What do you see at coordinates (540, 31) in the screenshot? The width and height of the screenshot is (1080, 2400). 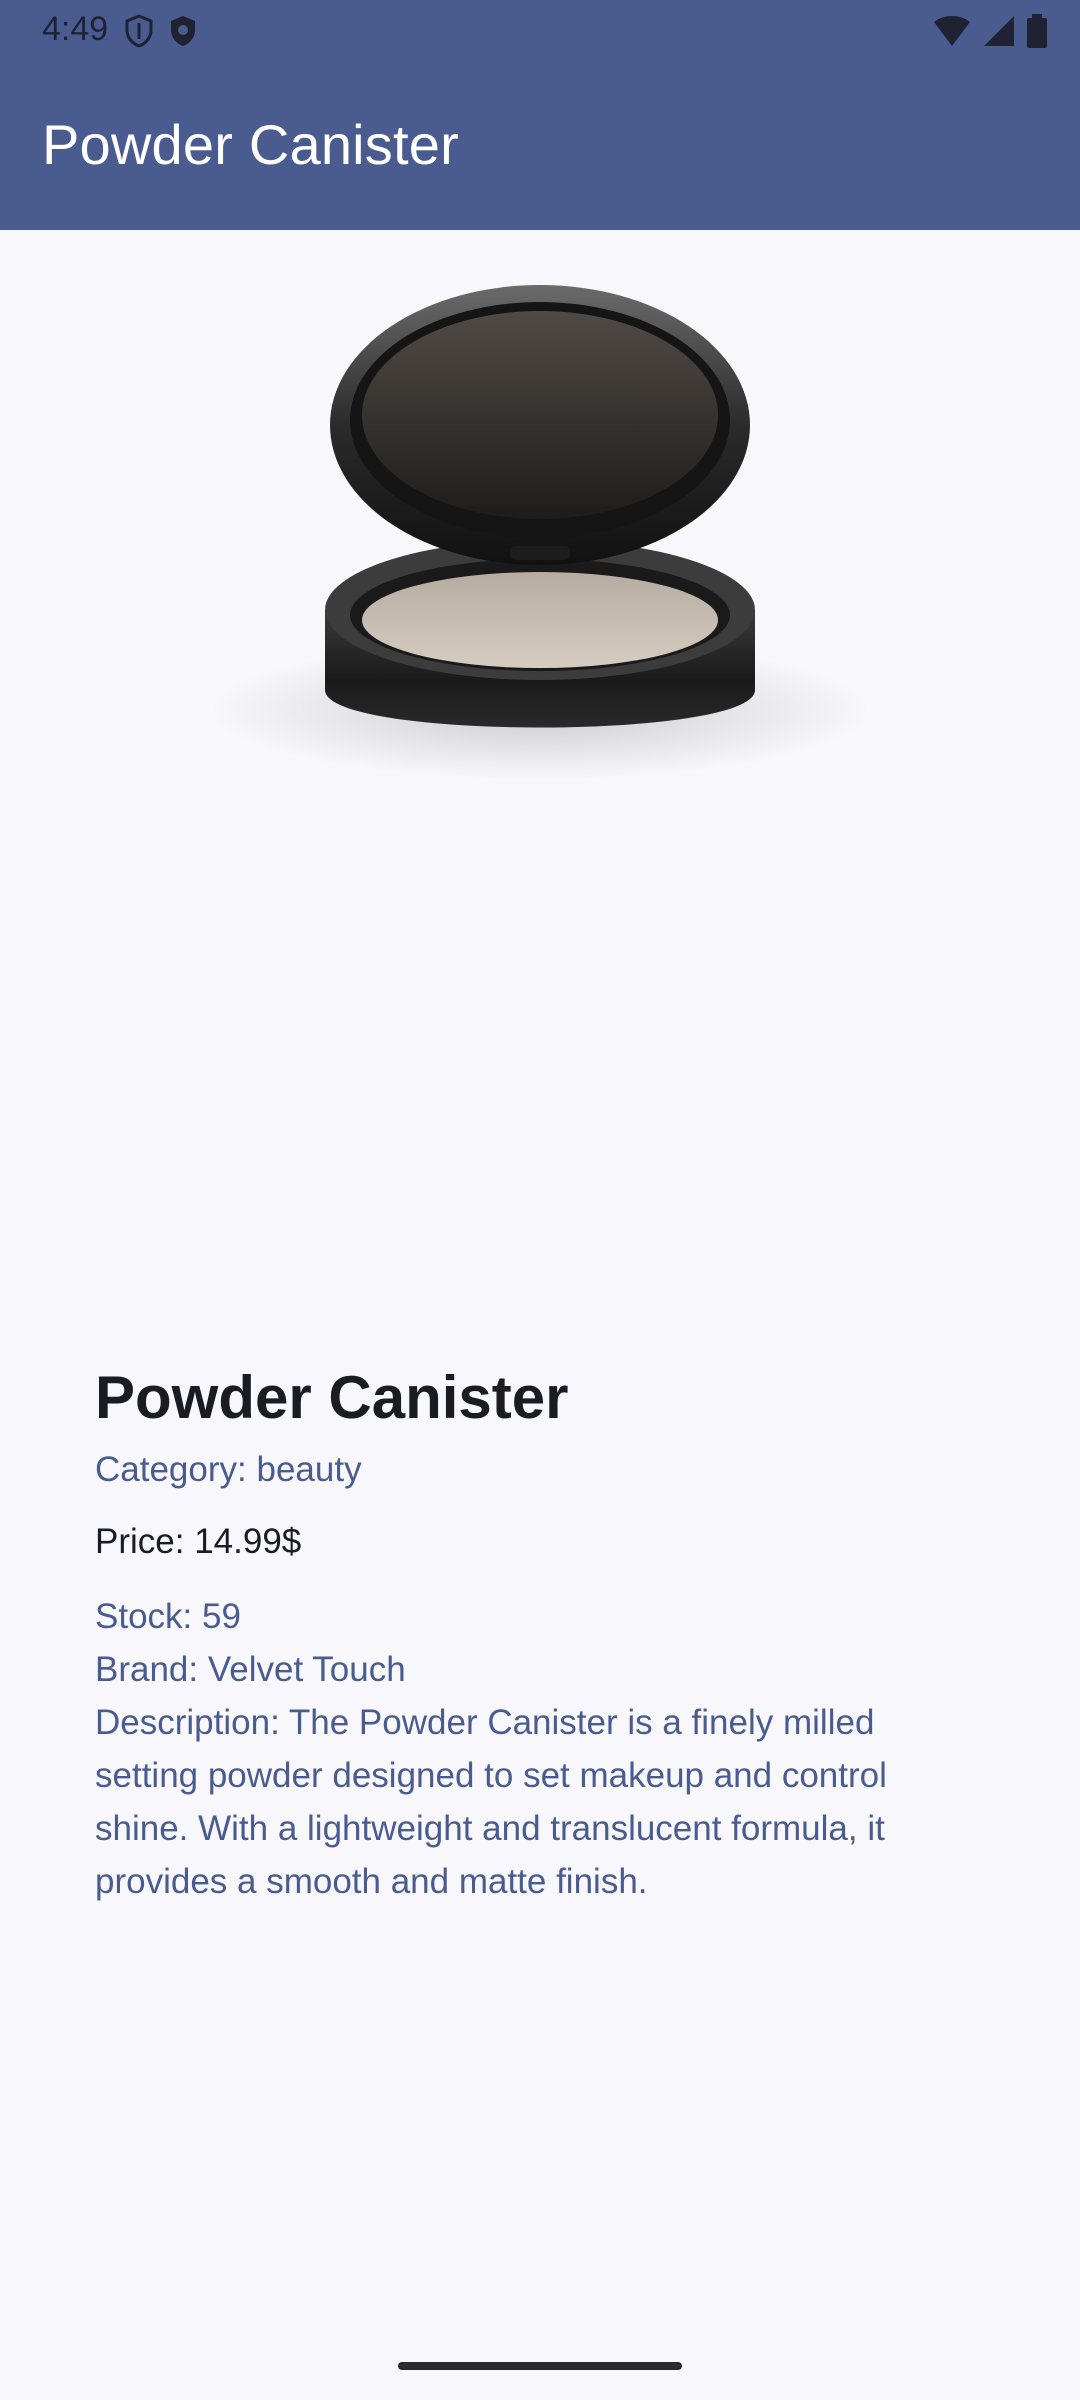 I see `status-bar: 4:49` at bounding box center [540, 31].